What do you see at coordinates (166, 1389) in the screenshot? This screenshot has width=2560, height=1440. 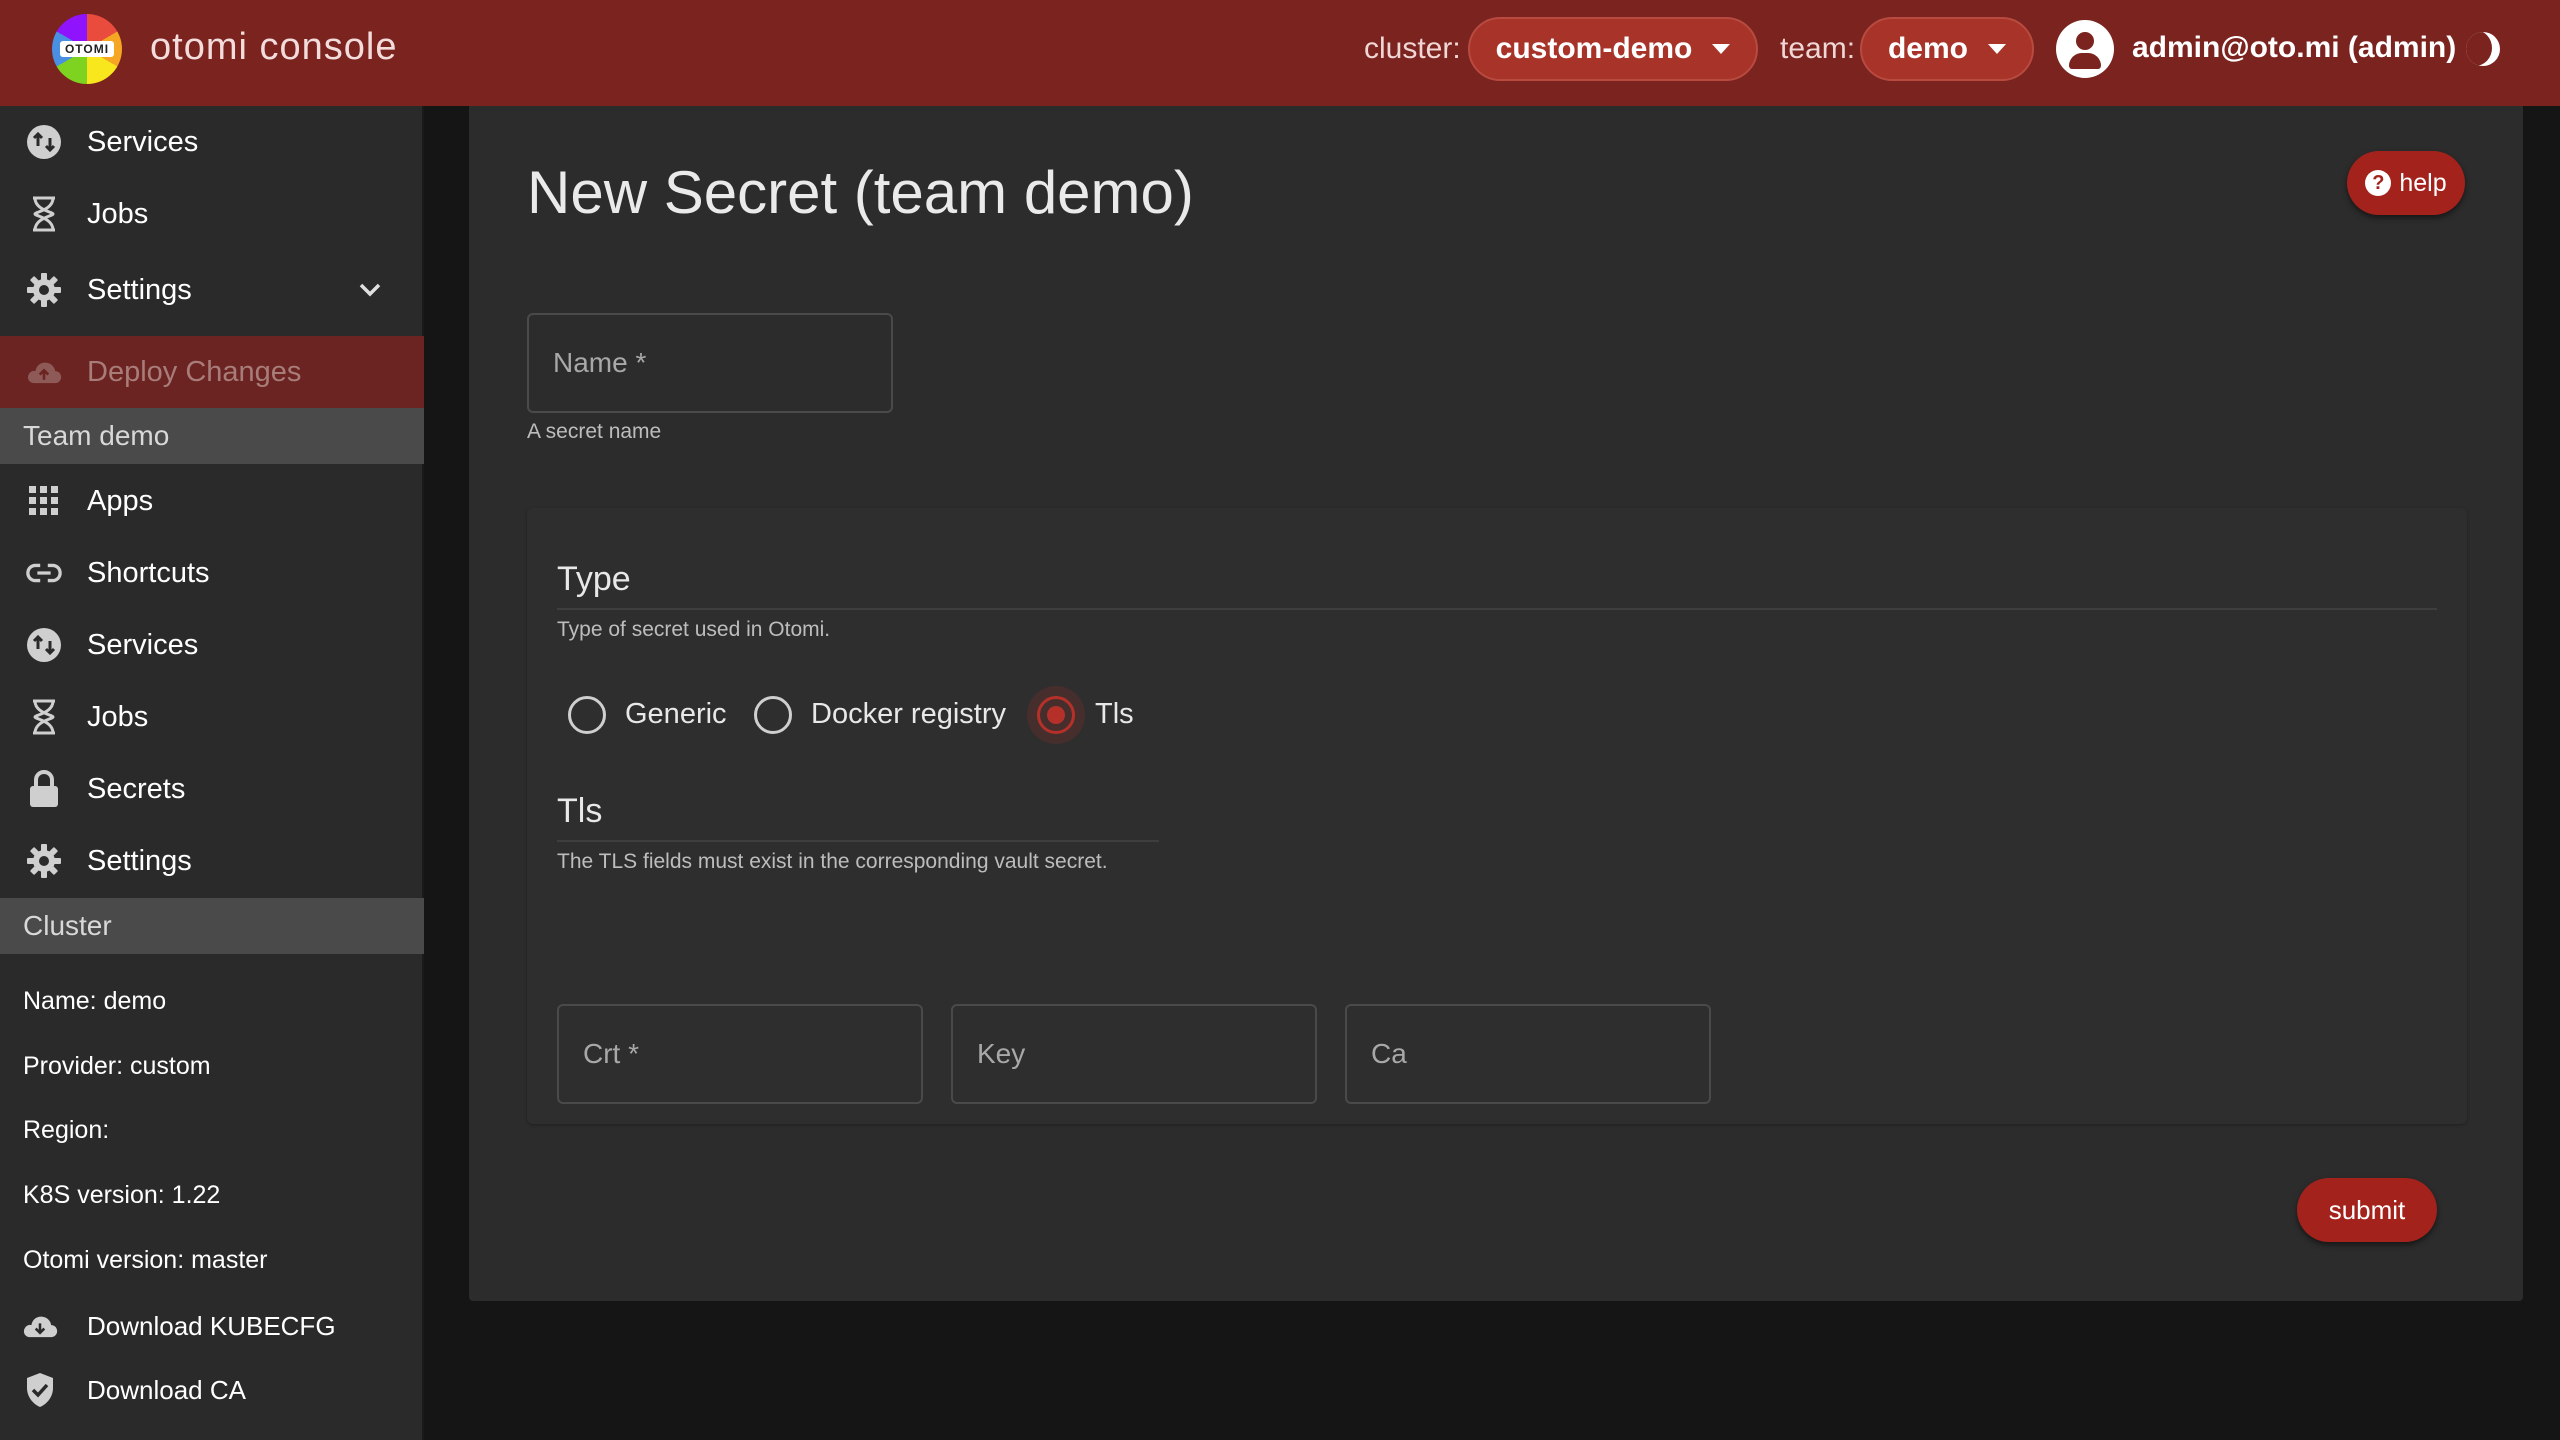 I see `download-ca-label: Download CA` at bounding box center [166, 1389].